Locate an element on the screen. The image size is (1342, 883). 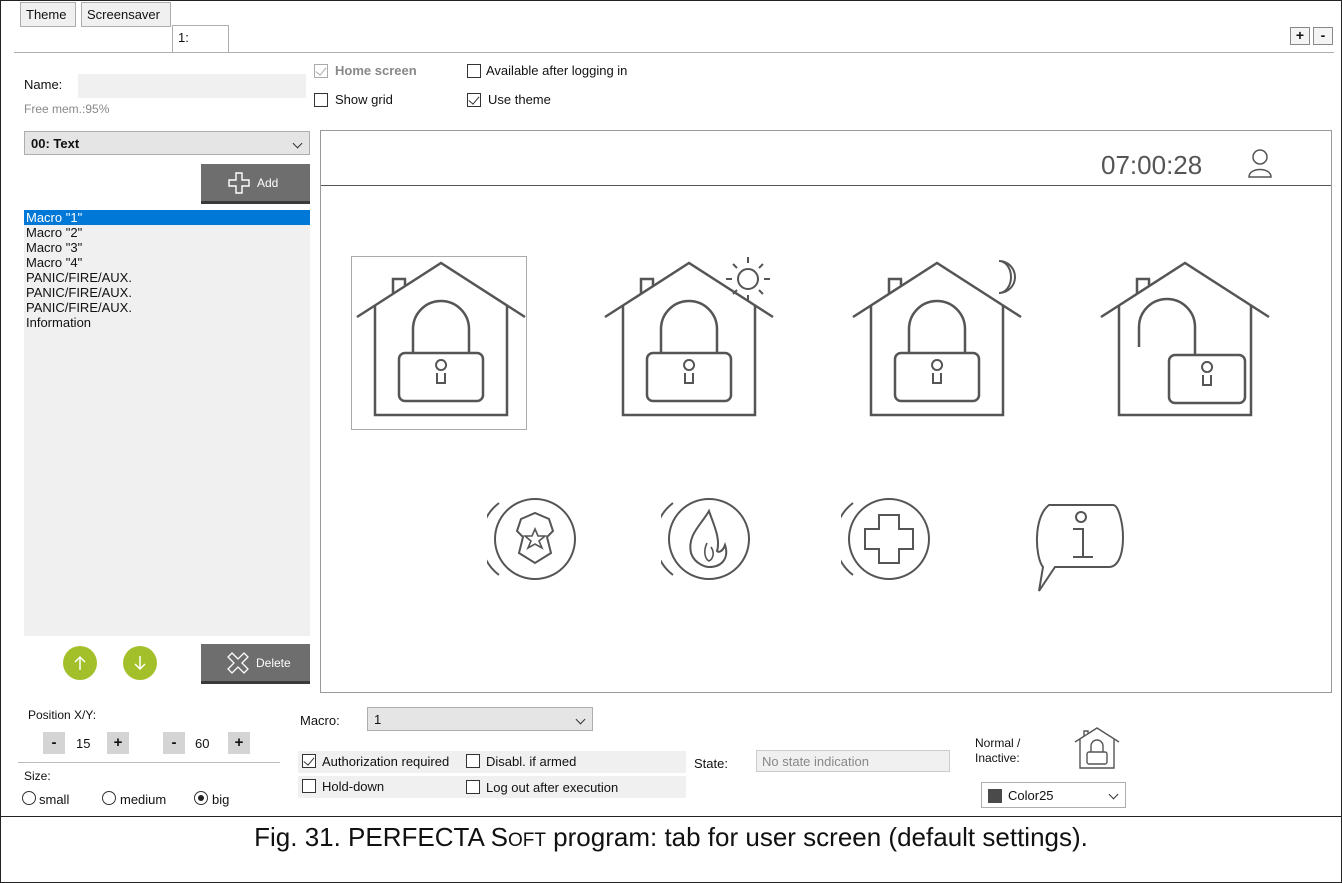
information-icon is located at coordinates (1077, 546).